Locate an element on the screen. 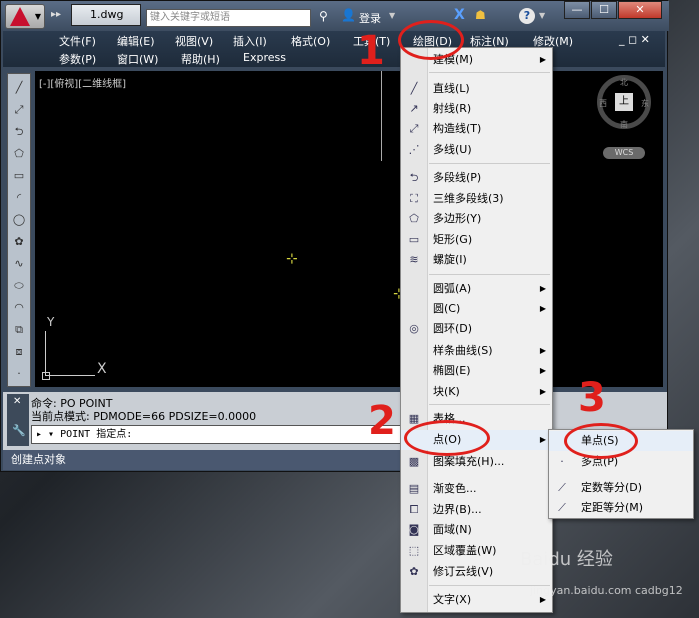  menu-view: 视图(V) is located at coordinates (194, 41).